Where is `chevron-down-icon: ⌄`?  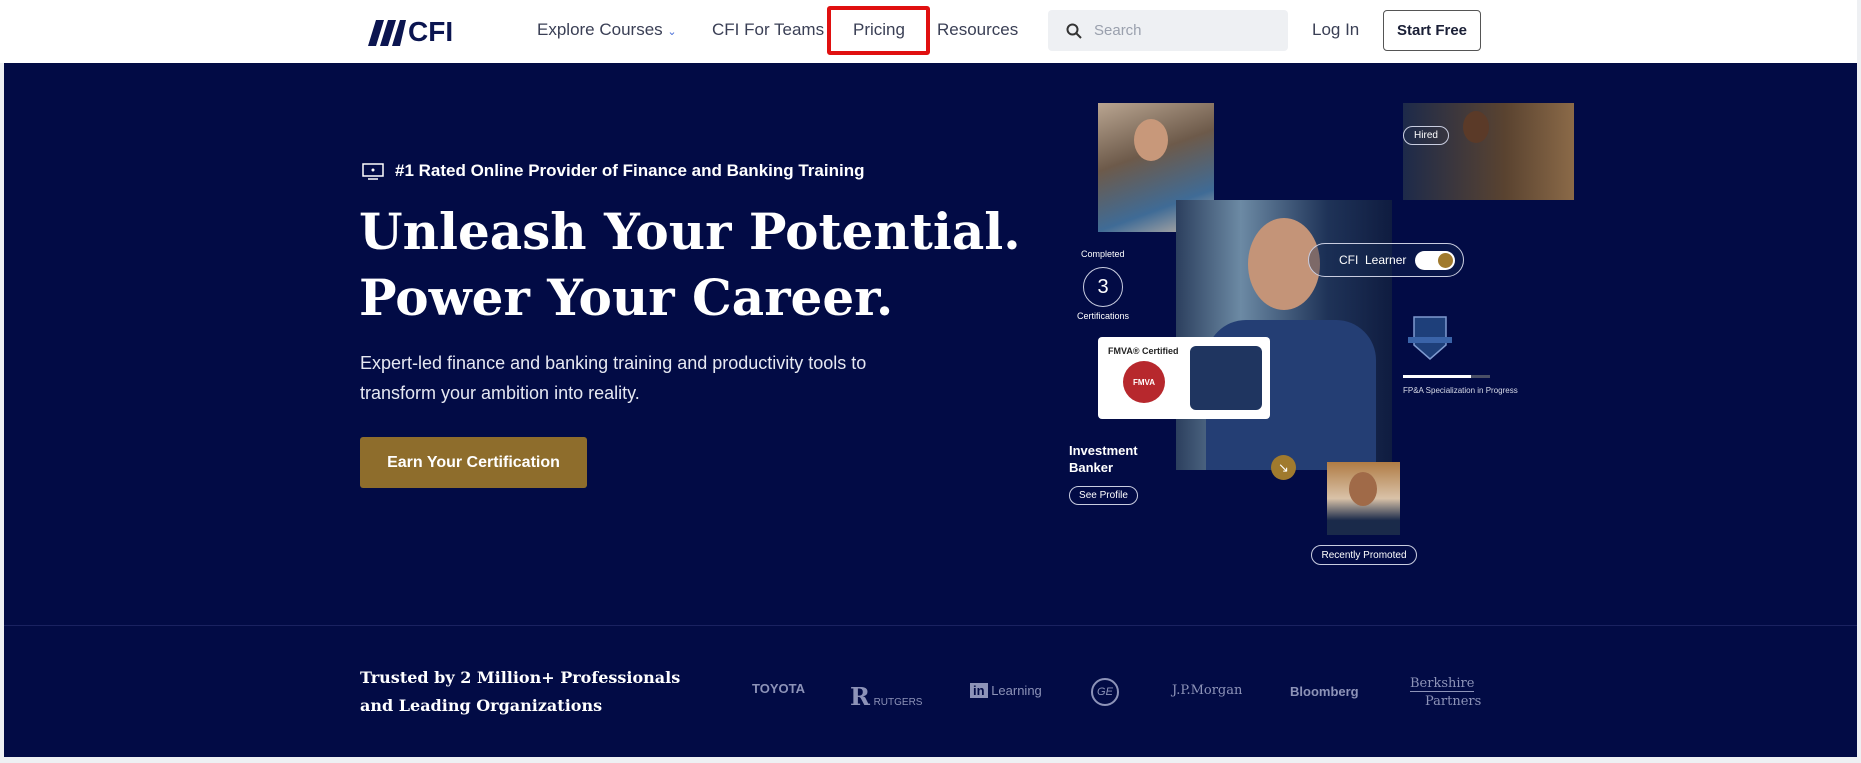 chevron-down-icon: ⌄ is located at coordinates (672, 32).